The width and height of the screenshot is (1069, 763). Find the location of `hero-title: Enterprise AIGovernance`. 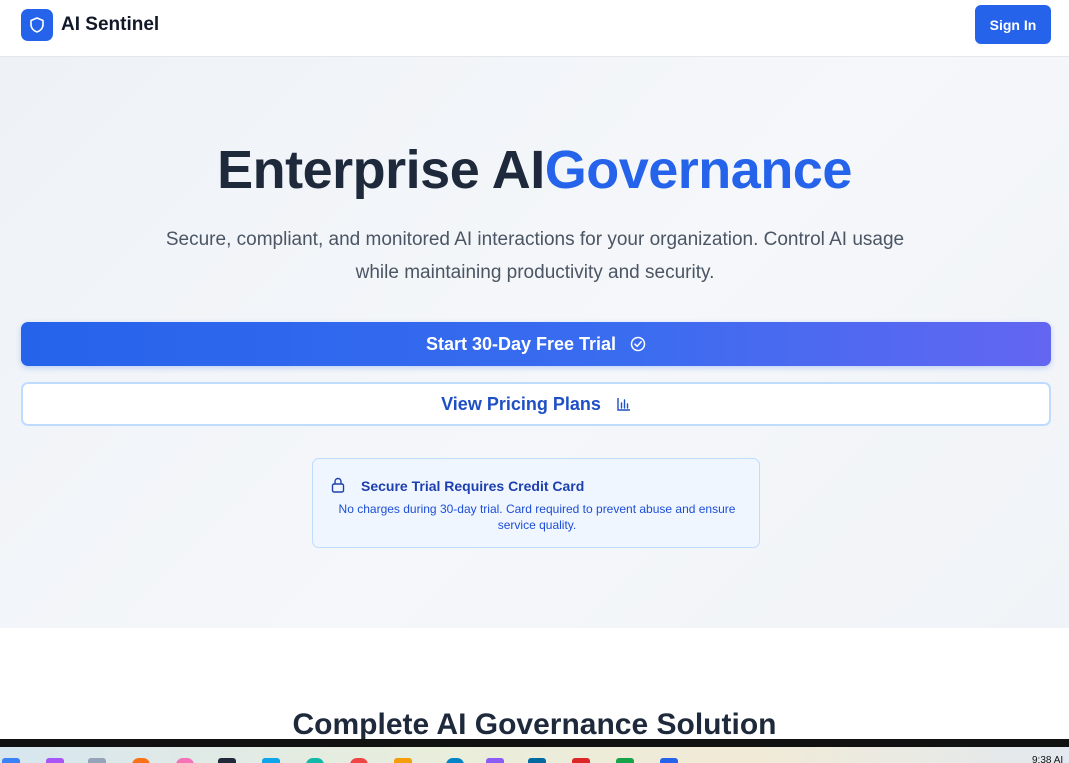

hero-title: Enterprise AIGovernance is located at coordinates (534, 170).